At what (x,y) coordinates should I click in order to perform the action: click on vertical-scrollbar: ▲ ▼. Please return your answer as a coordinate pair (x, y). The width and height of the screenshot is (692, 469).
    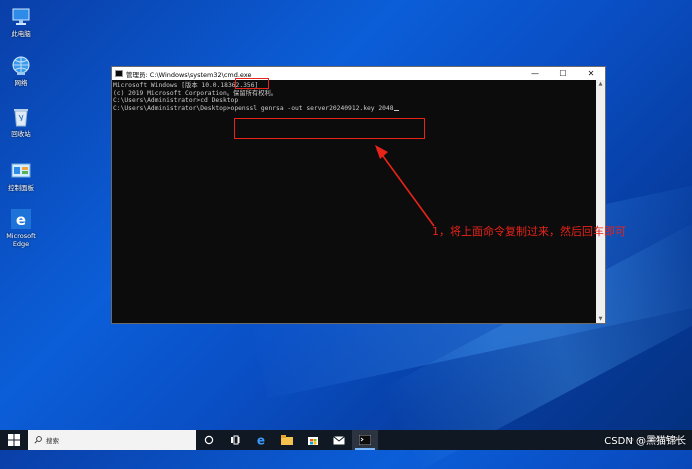
    Looking at the image, I should click on (600, 201).